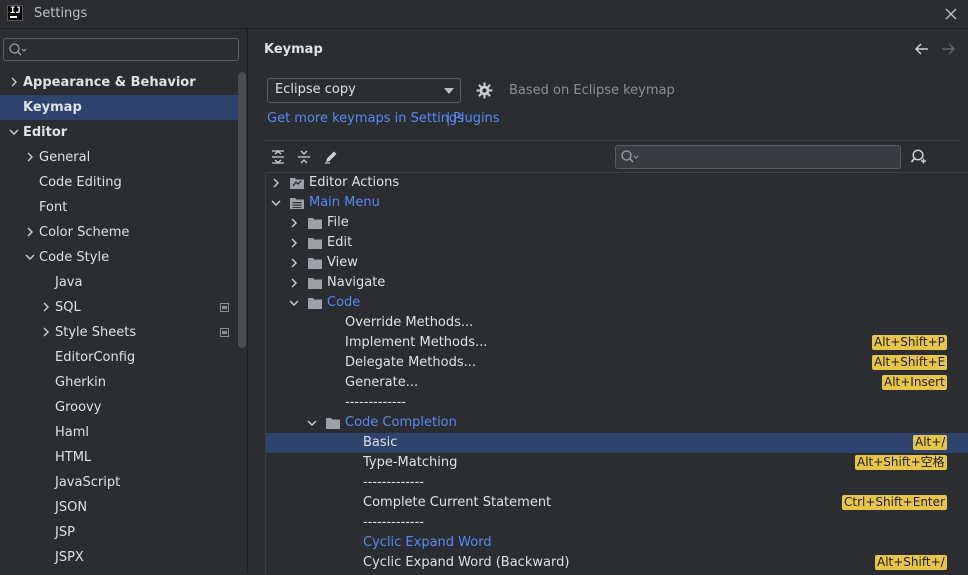 Image resolution: width=968 pixels, height=575 pixels. I want to click on search-icon, so click(630, 157).